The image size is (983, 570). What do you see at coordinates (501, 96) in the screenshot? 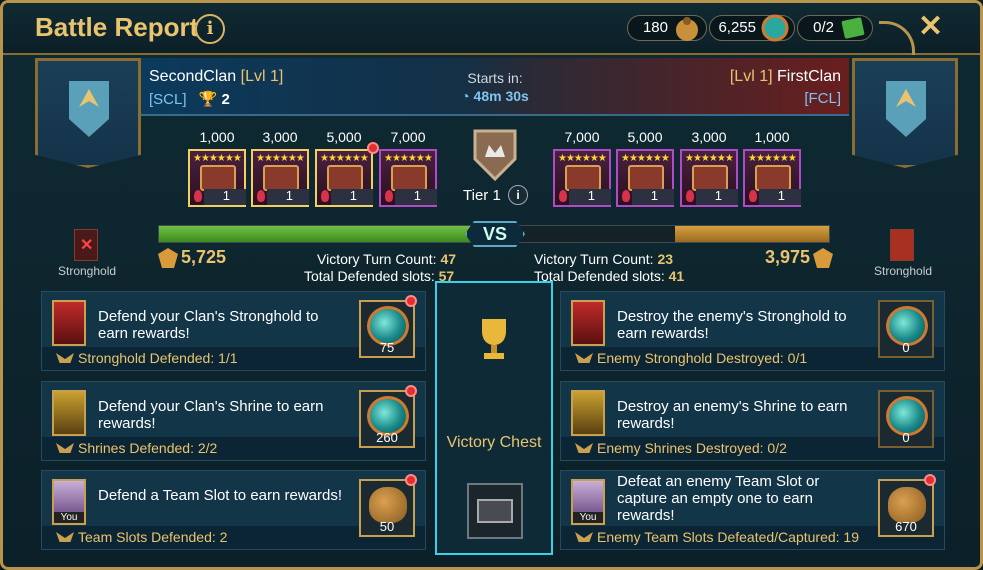
I see `countdown-value: 48m 30s` at bounding box center [501, 96].